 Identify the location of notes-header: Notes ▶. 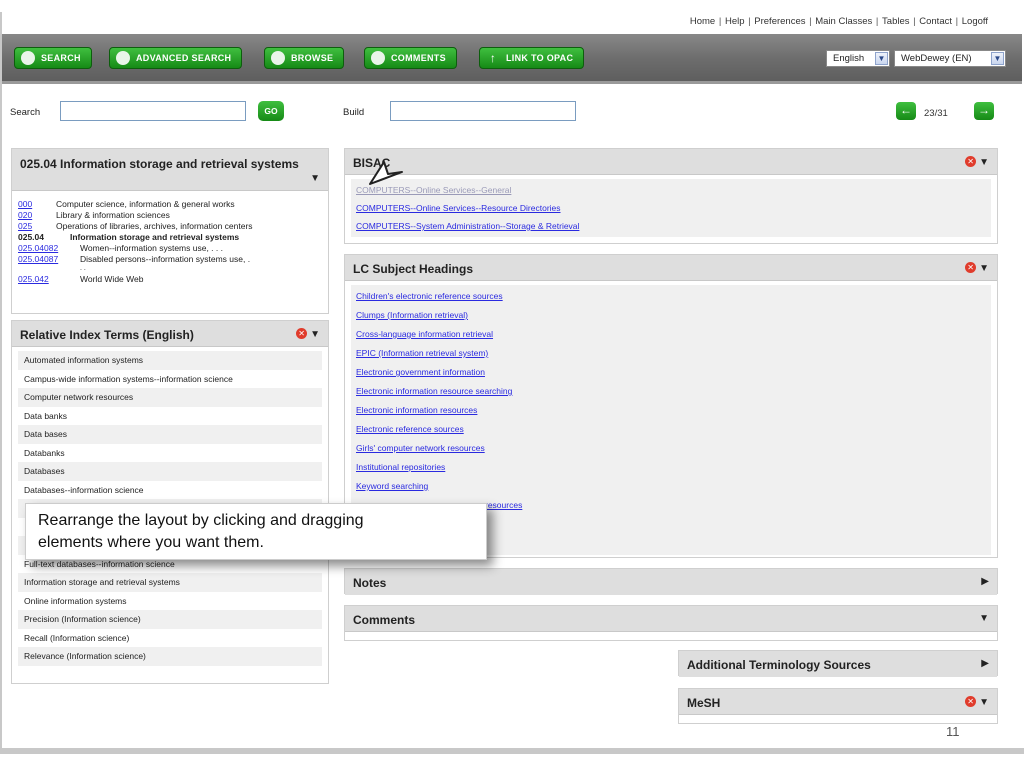
(671, 582).